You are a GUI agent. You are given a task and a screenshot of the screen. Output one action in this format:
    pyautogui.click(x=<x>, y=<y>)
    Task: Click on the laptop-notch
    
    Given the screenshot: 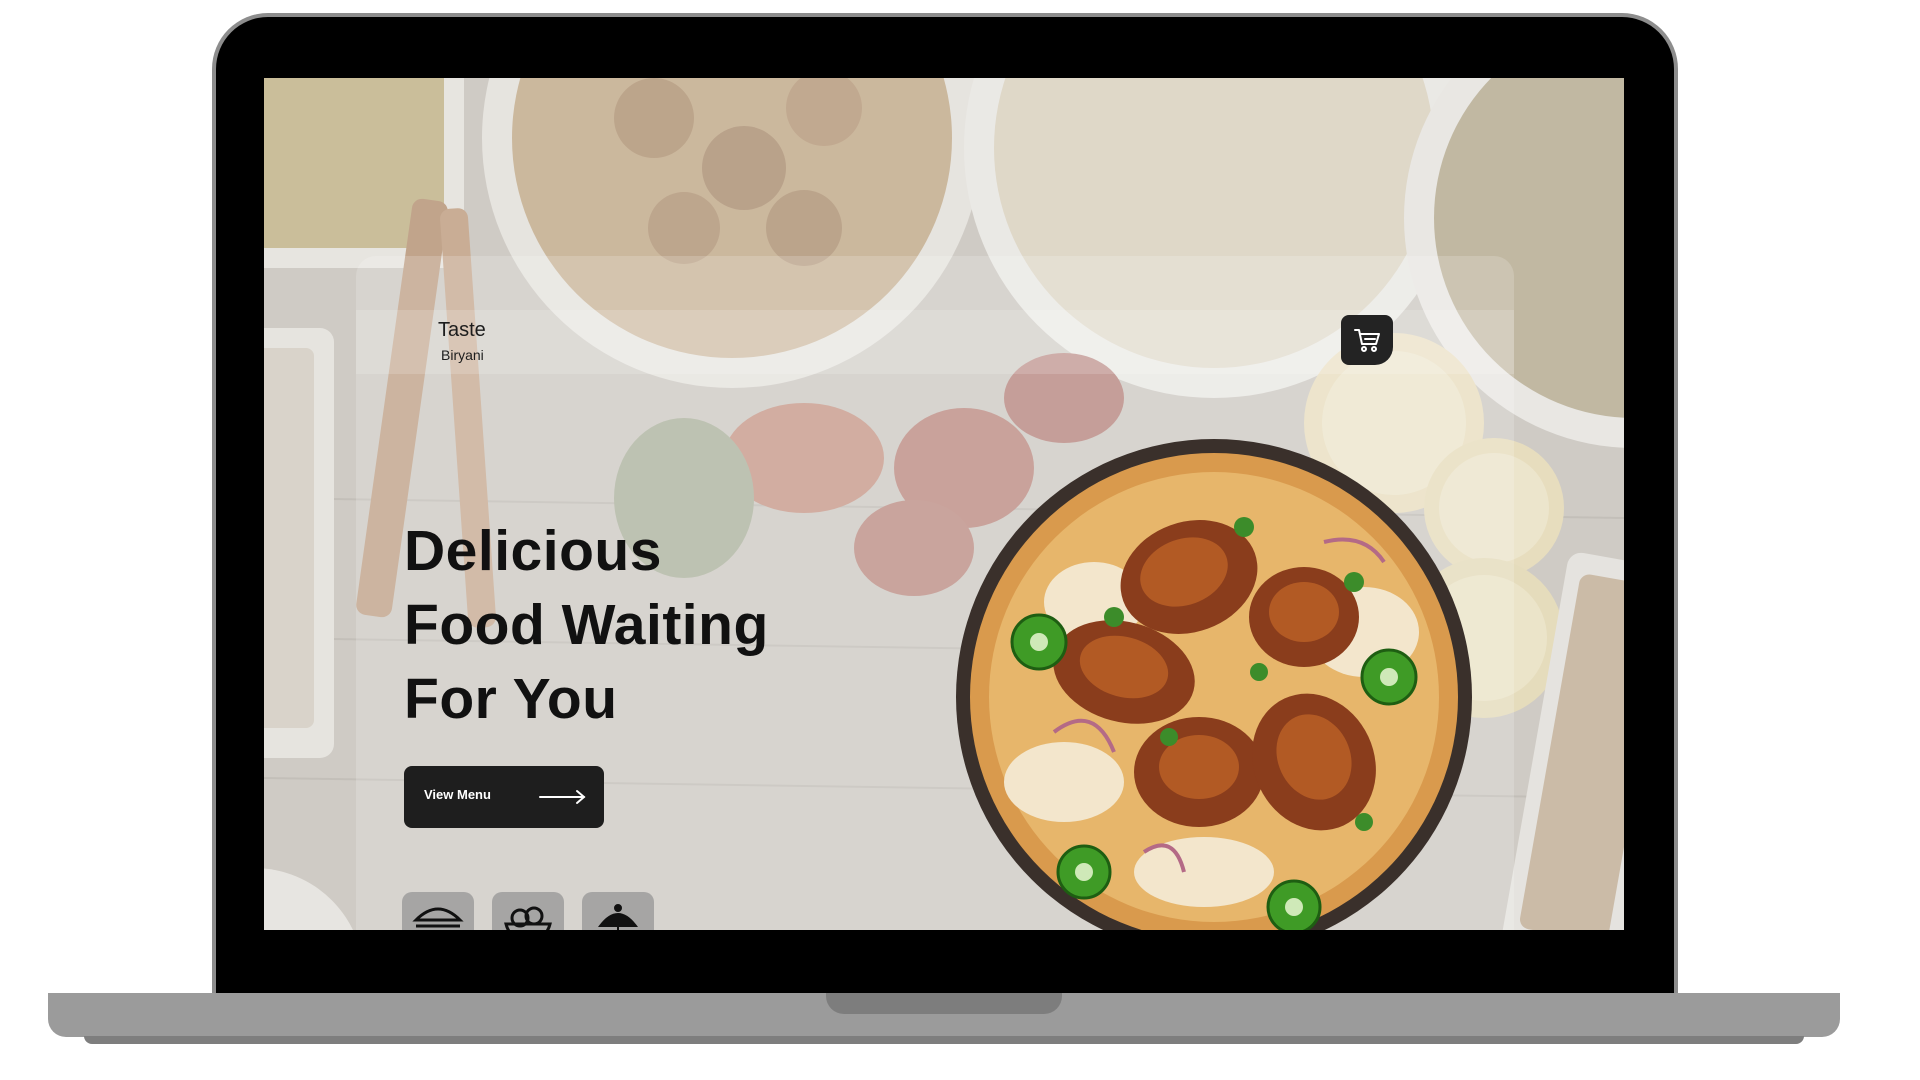 What is the action you would take?
    pyautogui.click(x=944, y=1003)
    